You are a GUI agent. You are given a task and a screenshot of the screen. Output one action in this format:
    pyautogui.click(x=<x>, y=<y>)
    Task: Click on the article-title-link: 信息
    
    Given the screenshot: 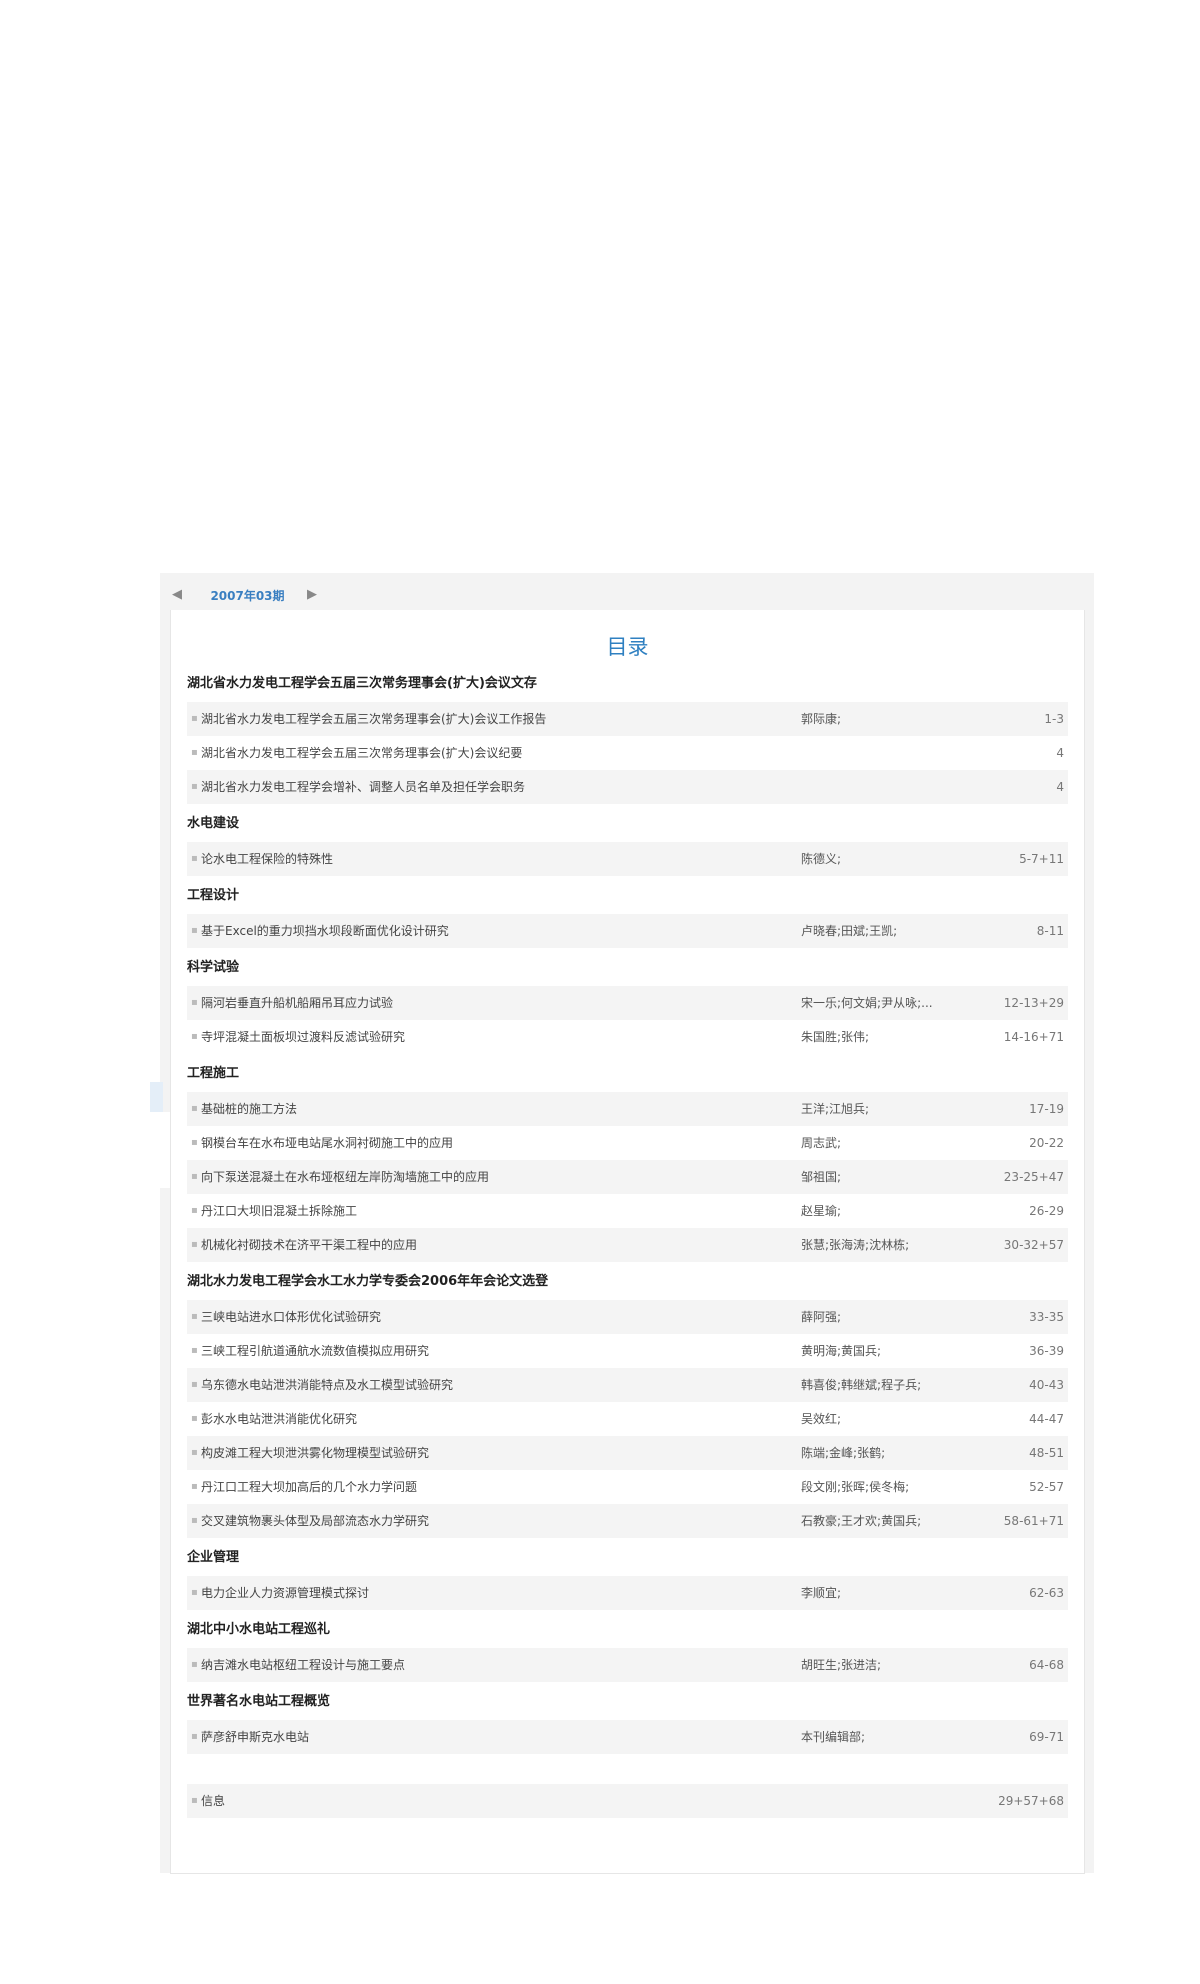 What is the action you would take?
    pyautogui.click(x=491, y=1801)
    